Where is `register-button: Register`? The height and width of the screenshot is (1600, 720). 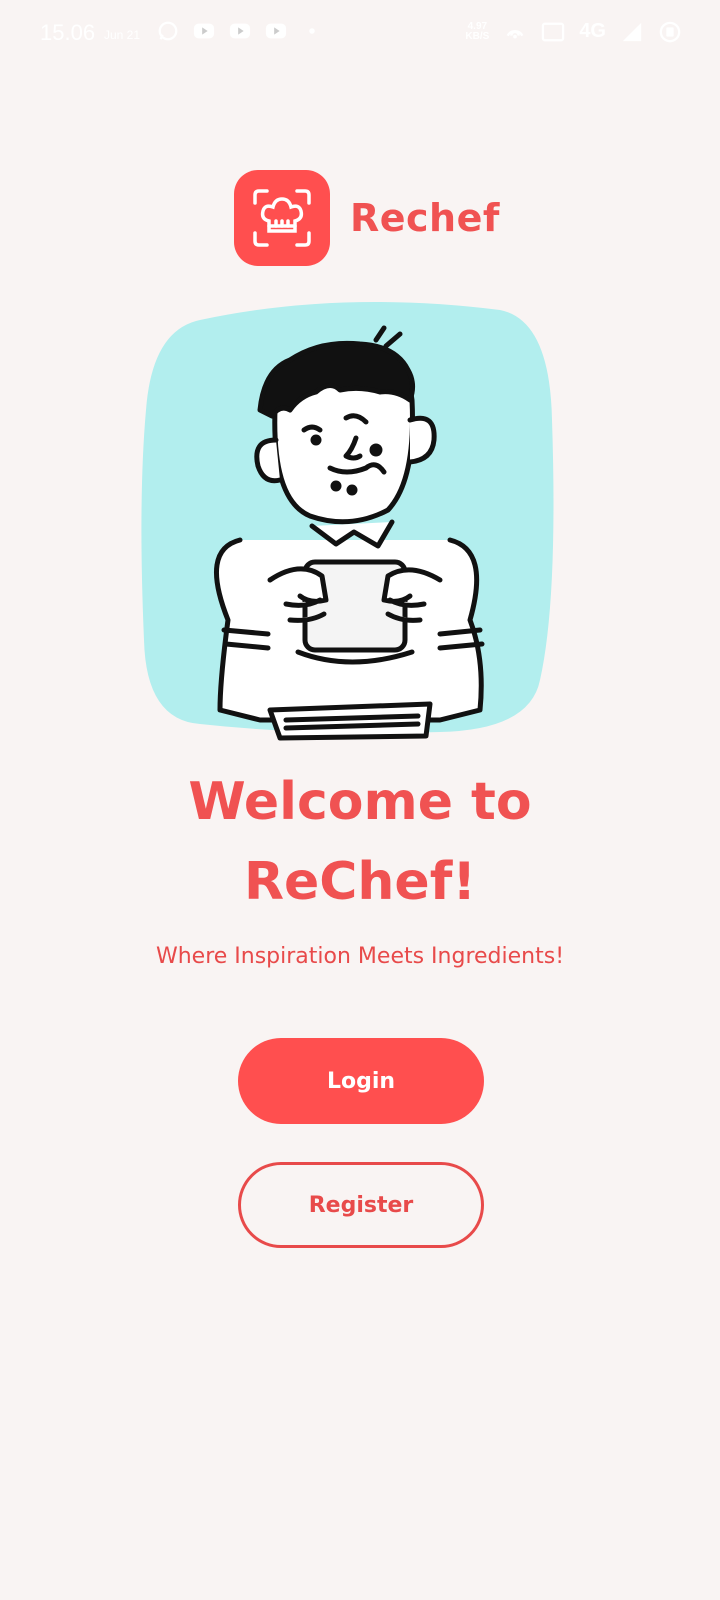
register-button: Register is located at coordinates (361, 1205).